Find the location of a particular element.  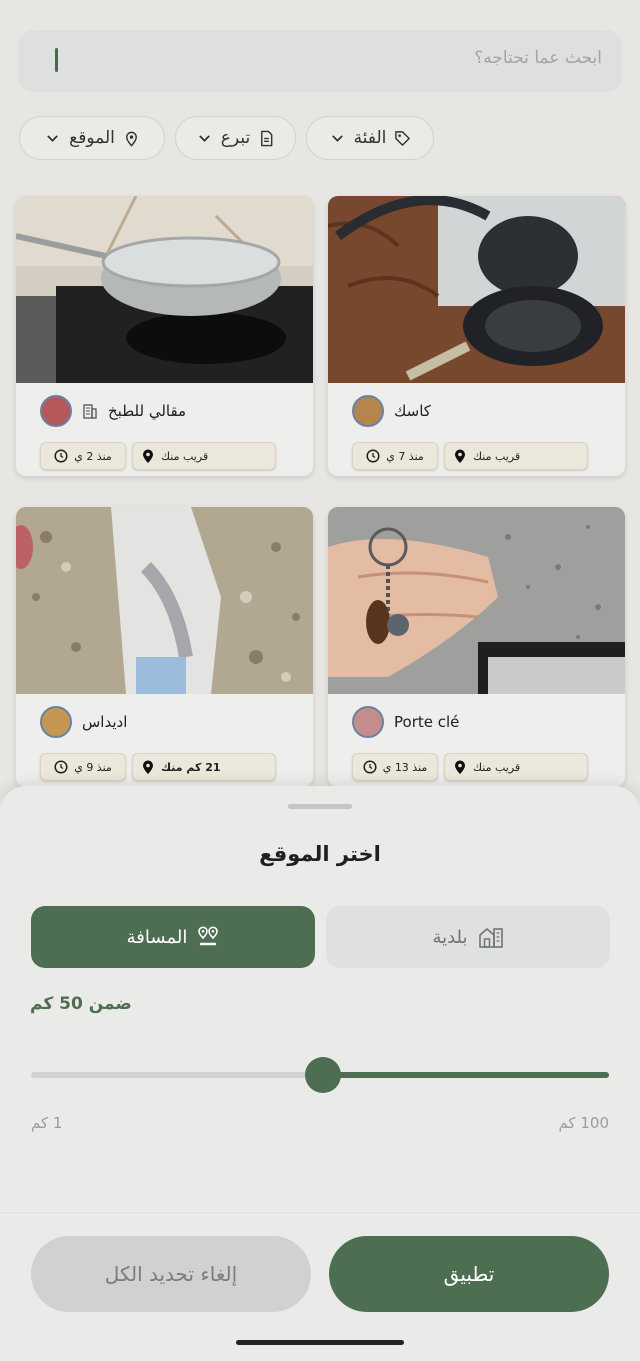

tab-distance: المسافة is located at coordinates (173, 937).